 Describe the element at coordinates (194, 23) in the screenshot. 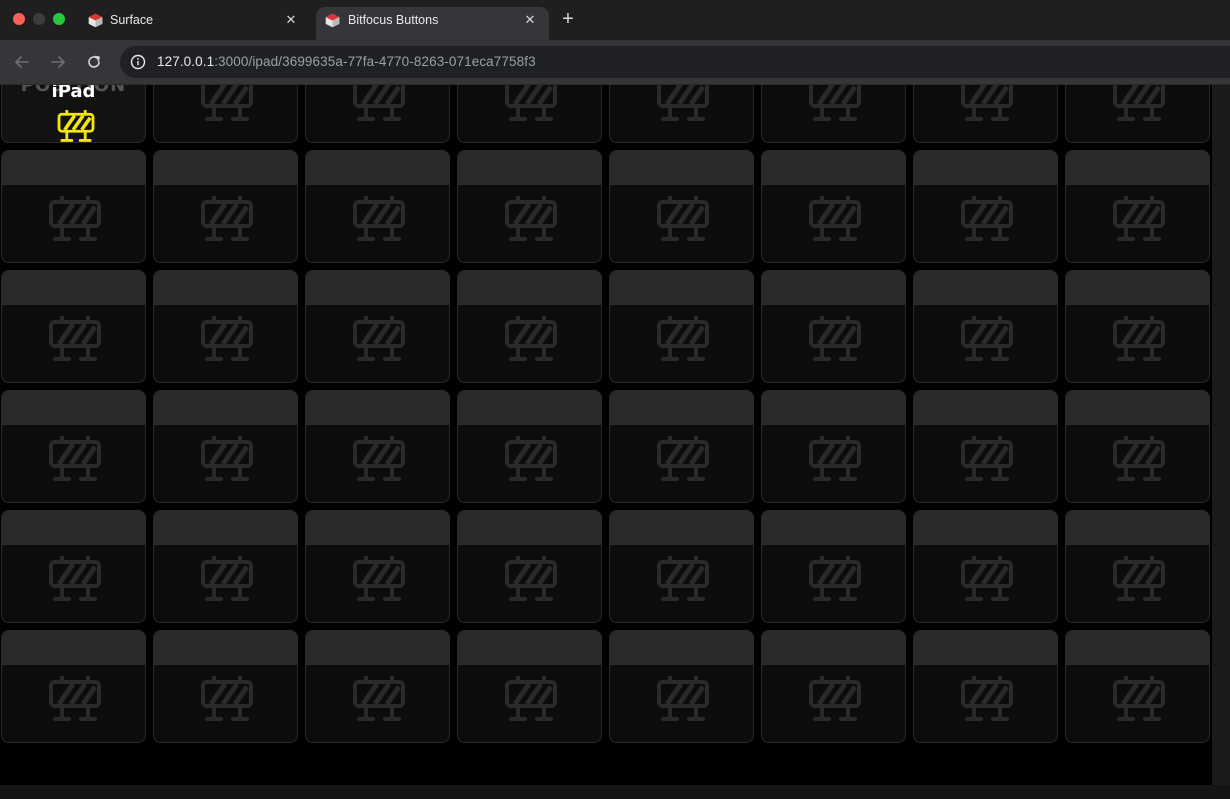

I see `tab-surface: Surface ✕` at that location.